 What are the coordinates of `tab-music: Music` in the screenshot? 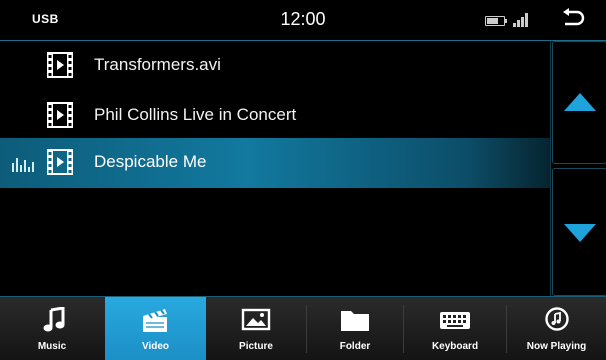 It's located at (52, 328).